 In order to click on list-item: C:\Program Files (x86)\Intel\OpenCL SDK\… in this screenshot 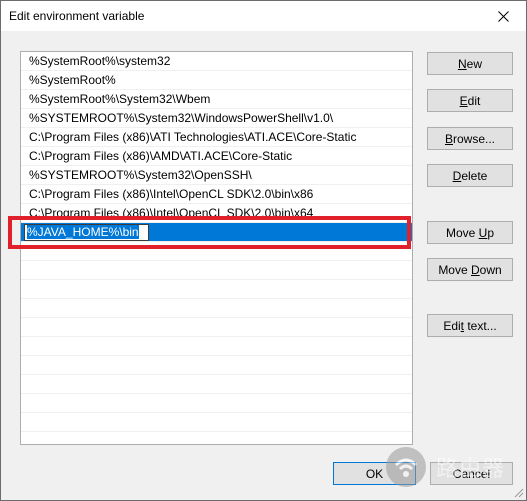, I will do `click(216, 194)`.